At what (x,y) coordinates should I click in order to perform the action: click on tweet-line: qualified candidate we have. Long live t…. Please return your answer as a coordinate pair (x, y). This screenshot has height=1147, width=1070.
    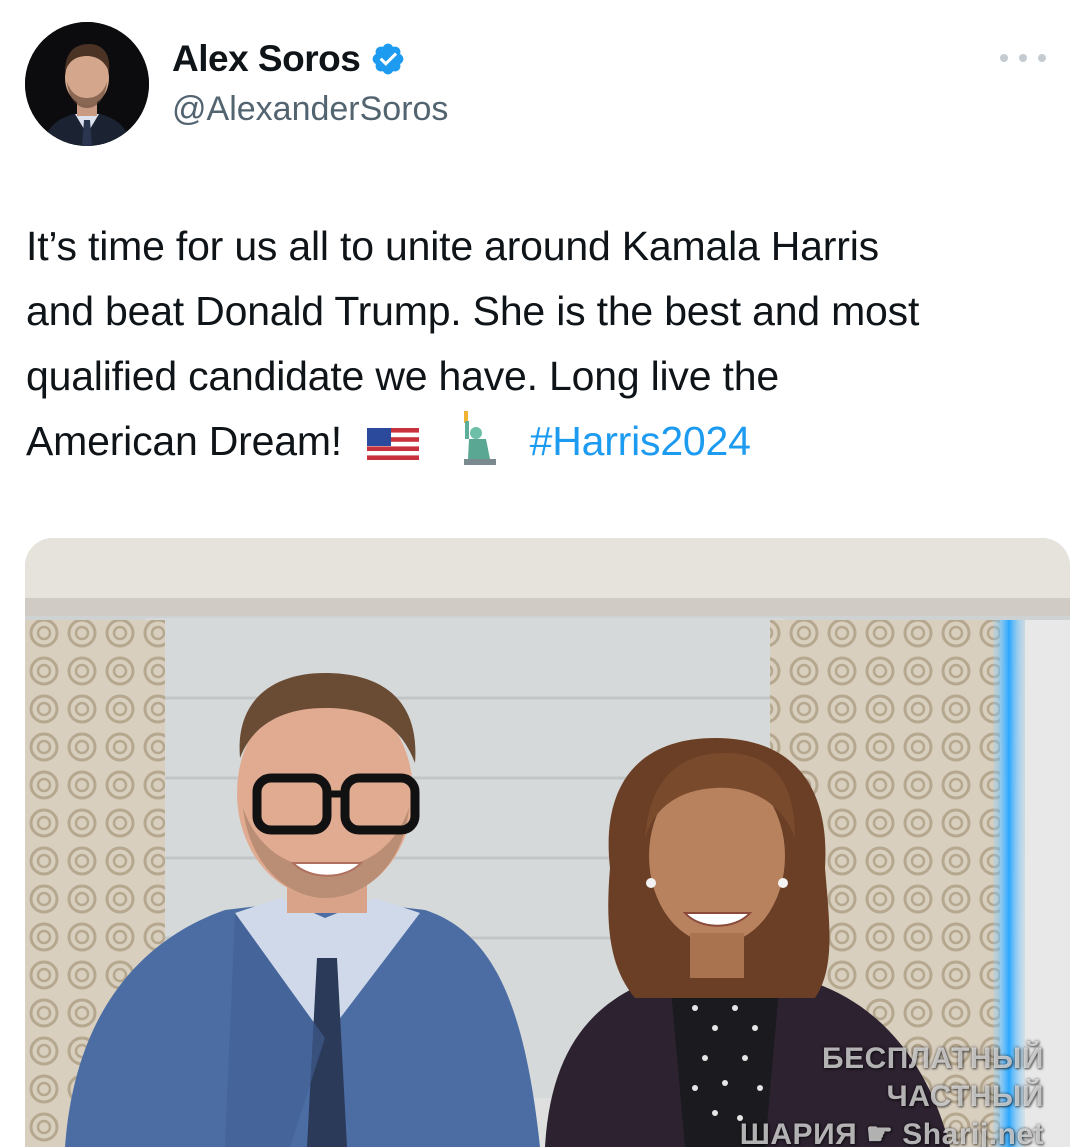
    Looking at the image, I should click on (402, 376).